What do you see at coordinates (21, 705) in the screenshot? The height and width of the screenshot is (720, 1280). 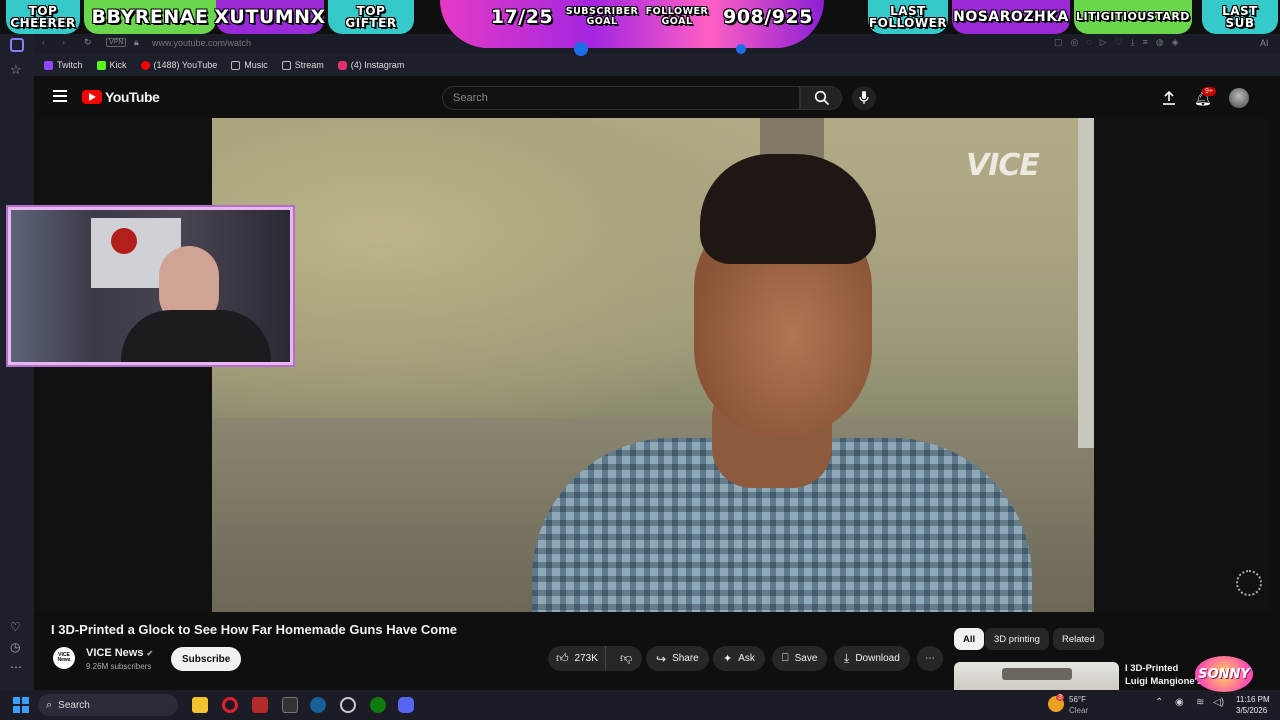 I see `windows-start-icon` at bounding box center [21, 705].